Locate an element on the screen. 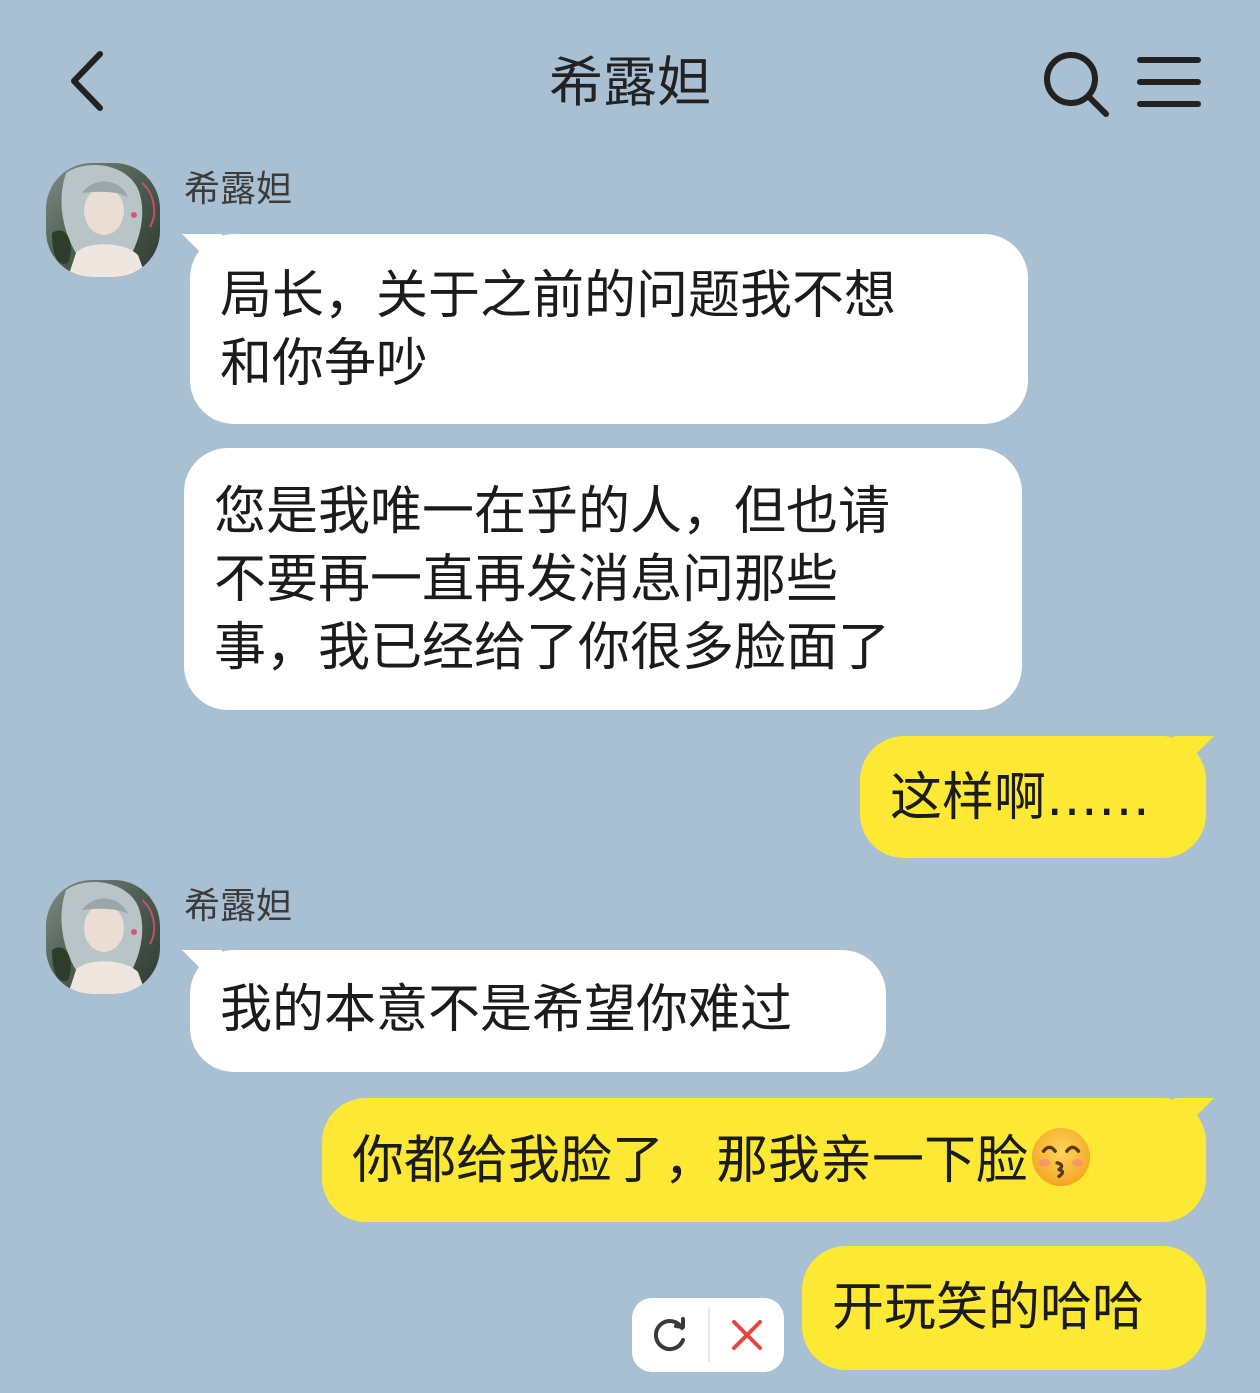  hamburger-menu-icon is located at coordinates (1169, 82).